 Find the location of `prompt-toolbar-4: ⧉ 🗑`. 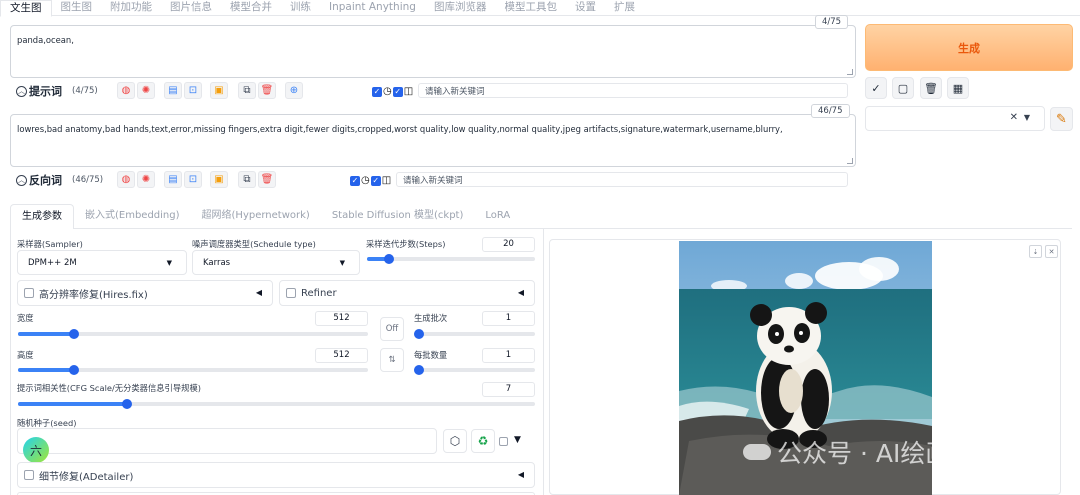

prompt-toolbar-4: ⧉ 🗑 is located at coordinates (257, 91).